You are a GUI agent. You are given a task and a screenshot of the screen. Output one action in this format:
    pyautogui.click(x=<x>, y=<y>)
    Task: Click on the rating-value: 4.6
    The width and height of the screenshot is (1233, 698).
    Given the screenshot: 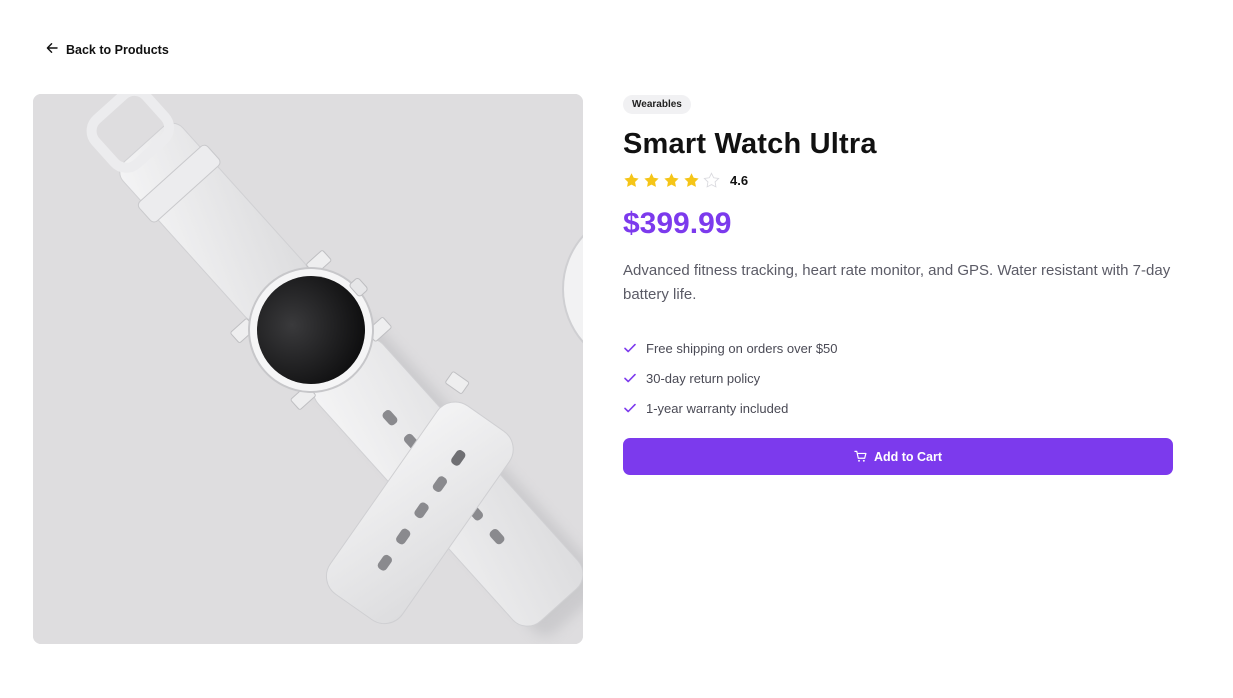 What is the action you would take?
    pyautogui.click(x=739, y=180)
    